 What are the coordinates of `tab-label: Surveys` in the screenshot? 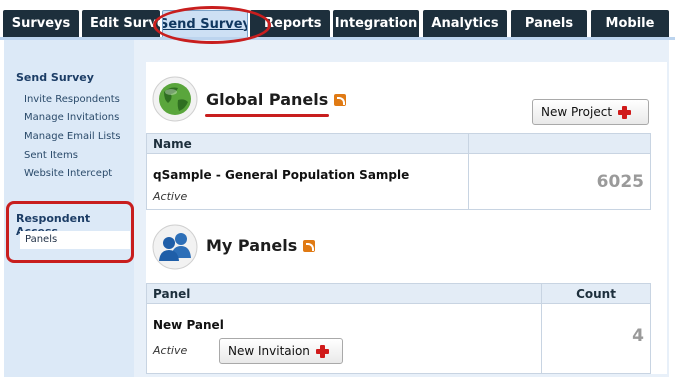 It's located at (41, 23).